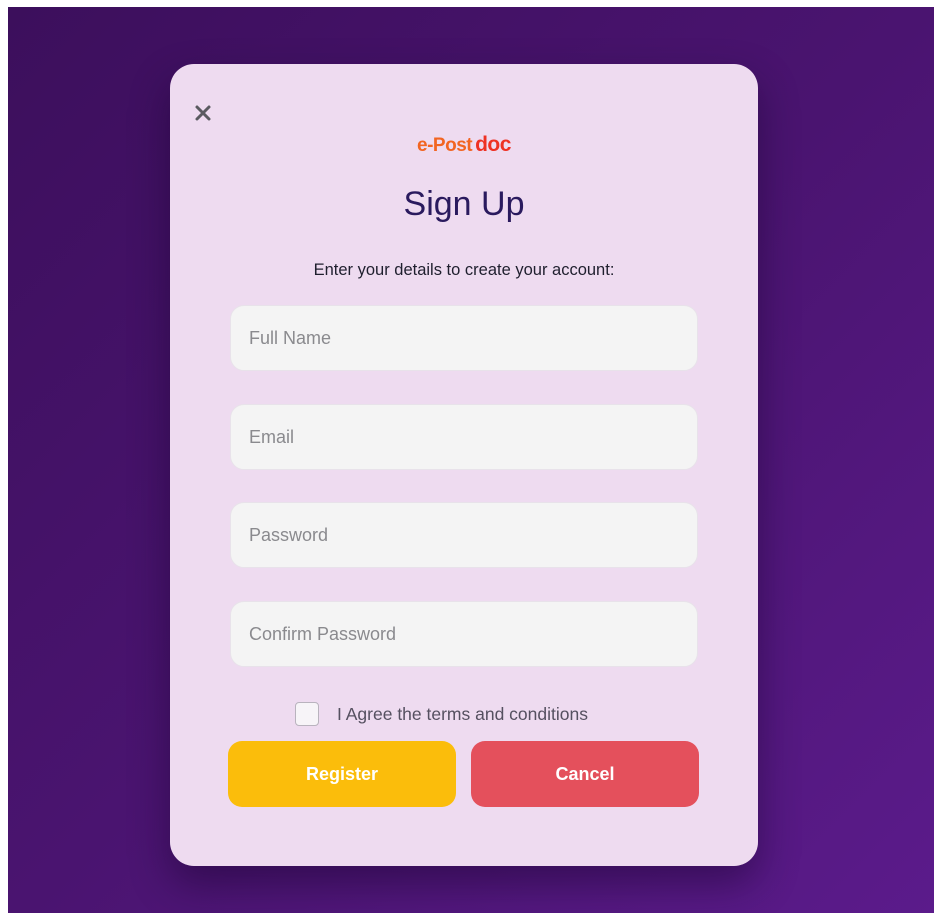 The image size is (934, 913). I want to click on terms-checkbox, so click(307, 714).